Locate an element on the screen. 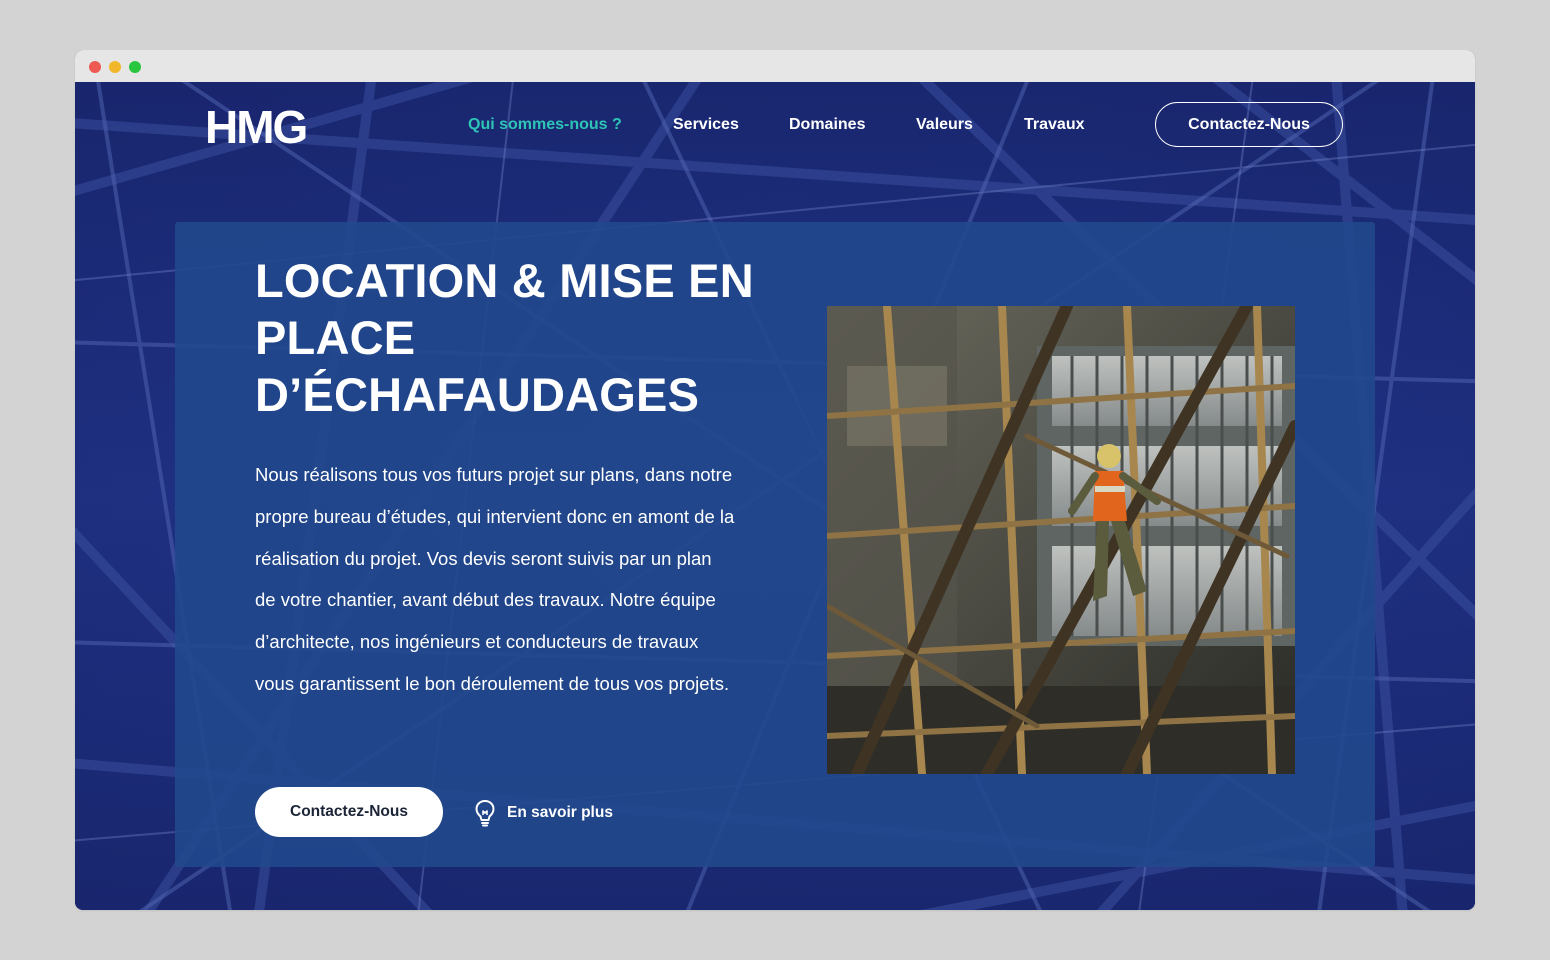  hero-headline-line-1: LOCATION & MISE EN is located at coordinates (504, 280).